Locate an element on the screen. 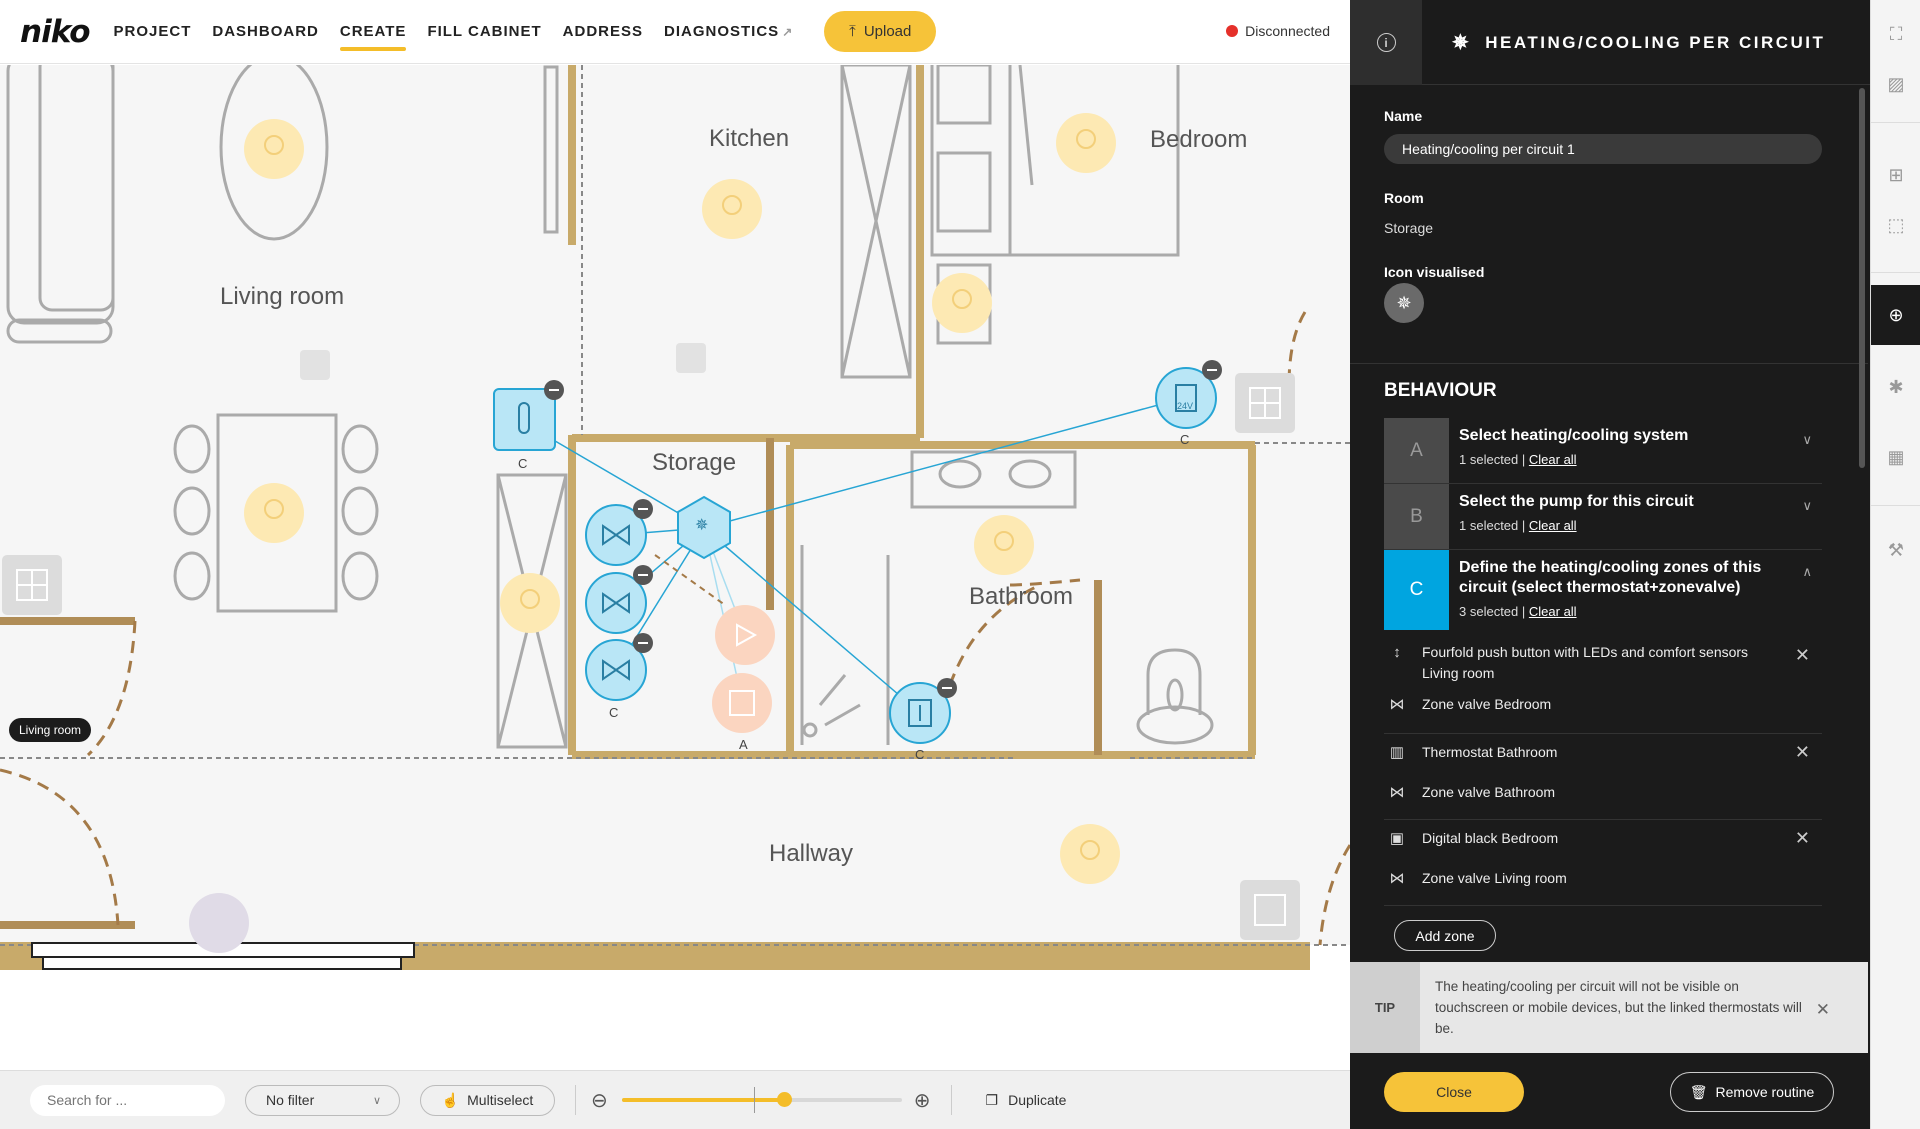 The width and height of the screenshot is (1920, 1129). zoom-out-icon: ⊖ is located at coordinates (599, 1100).